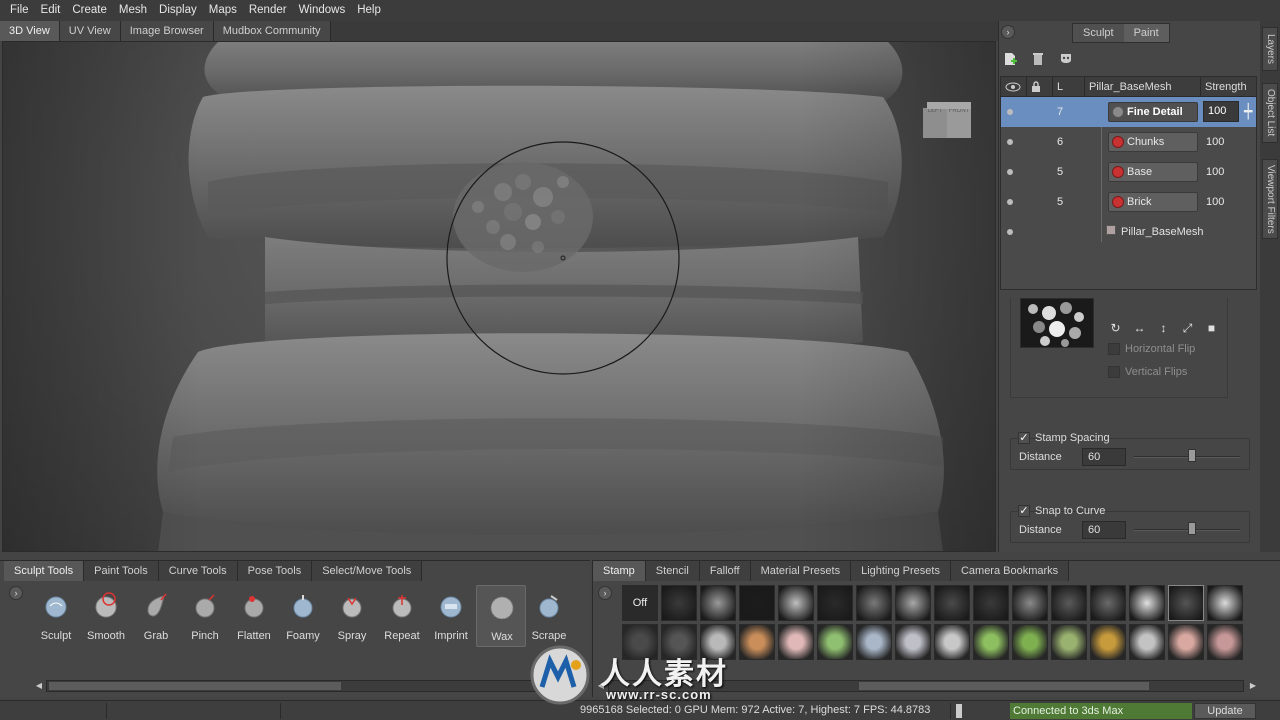 The image size is (1280, 720). Describe the element at coordinates (549, 616) in the screenshot. I see `tool-scrape: Scrape` at that location.